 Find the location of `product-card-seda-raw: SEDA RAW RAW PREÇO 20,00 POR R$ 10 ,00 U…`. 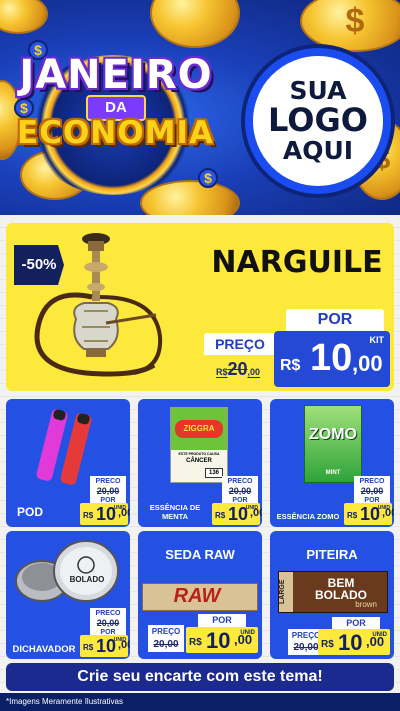

product-card-seda-raw: SEDA RAW RAW PREÇO 20,00 POR R$ 10 ,00 U… is located at coordinates (200, 595).